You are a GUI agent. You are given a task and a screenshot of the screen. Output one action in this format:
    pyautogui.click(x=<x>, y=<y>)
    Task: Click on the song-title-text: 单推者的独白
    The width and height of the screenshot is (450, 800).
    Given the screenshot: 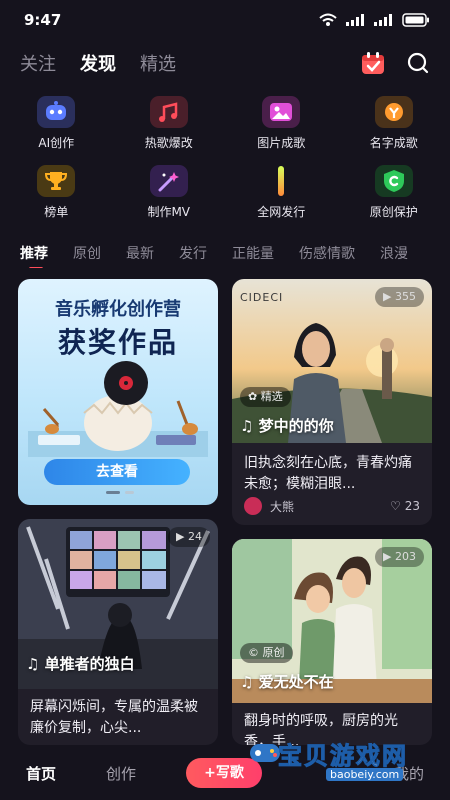 What is the action you would take?
    pyautogui.click(x=89, y=664)
    